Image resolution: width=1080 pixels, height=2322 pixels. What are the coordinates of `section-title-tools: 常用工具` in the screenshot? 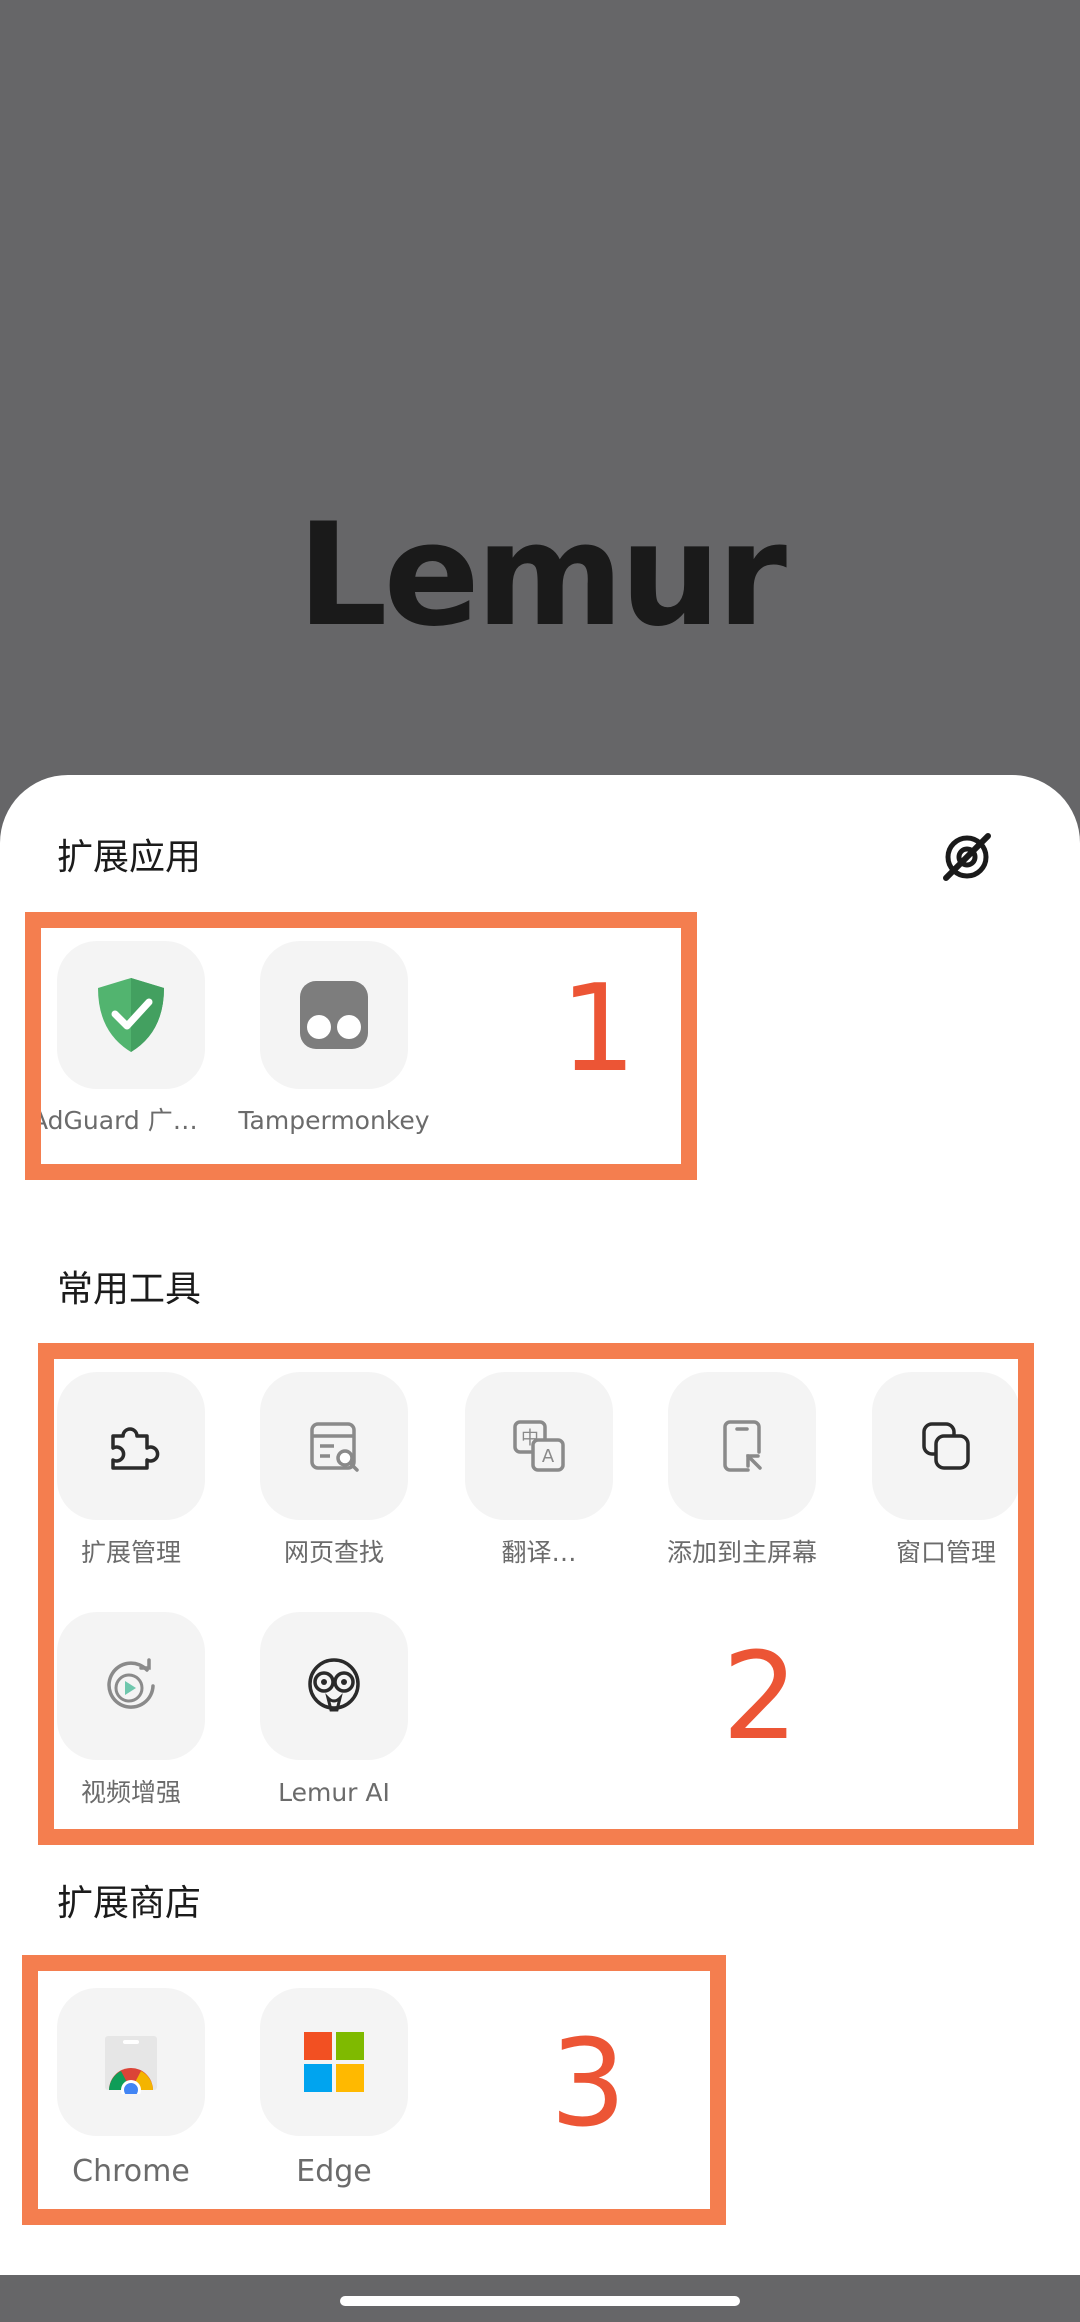 It's located at (129, 1289).